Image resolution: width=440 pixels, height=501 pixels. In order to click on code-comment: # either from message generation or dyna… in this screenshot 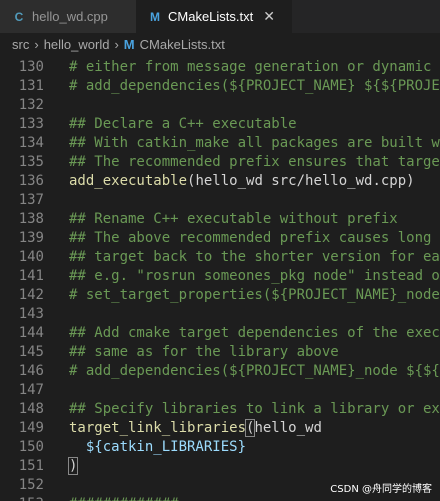, I will do `click(250, 67)`.